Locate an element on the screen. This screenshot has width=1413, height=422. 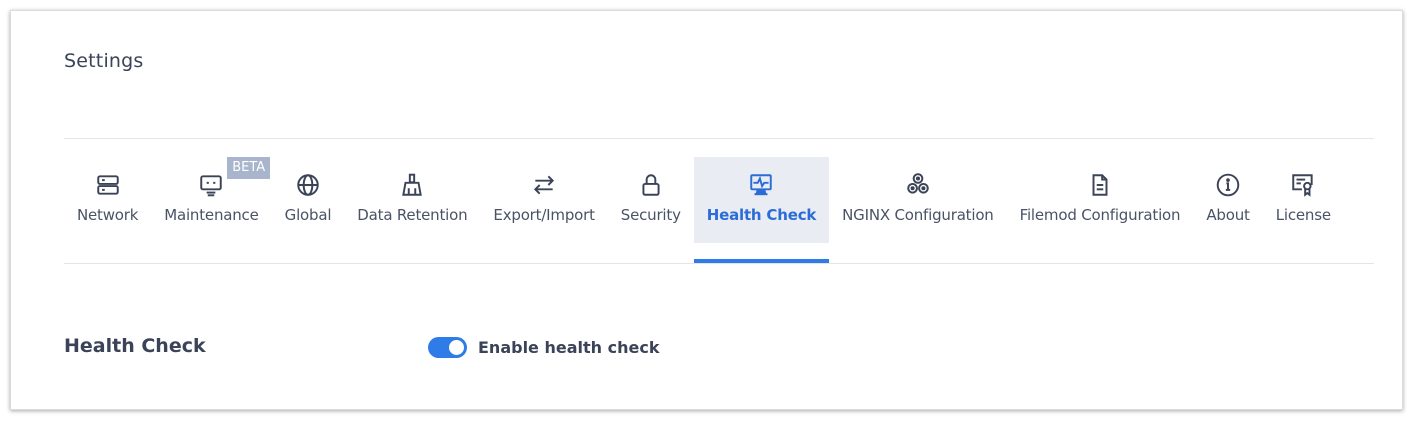
certificate-icon is located at coordinates (1303, 185).